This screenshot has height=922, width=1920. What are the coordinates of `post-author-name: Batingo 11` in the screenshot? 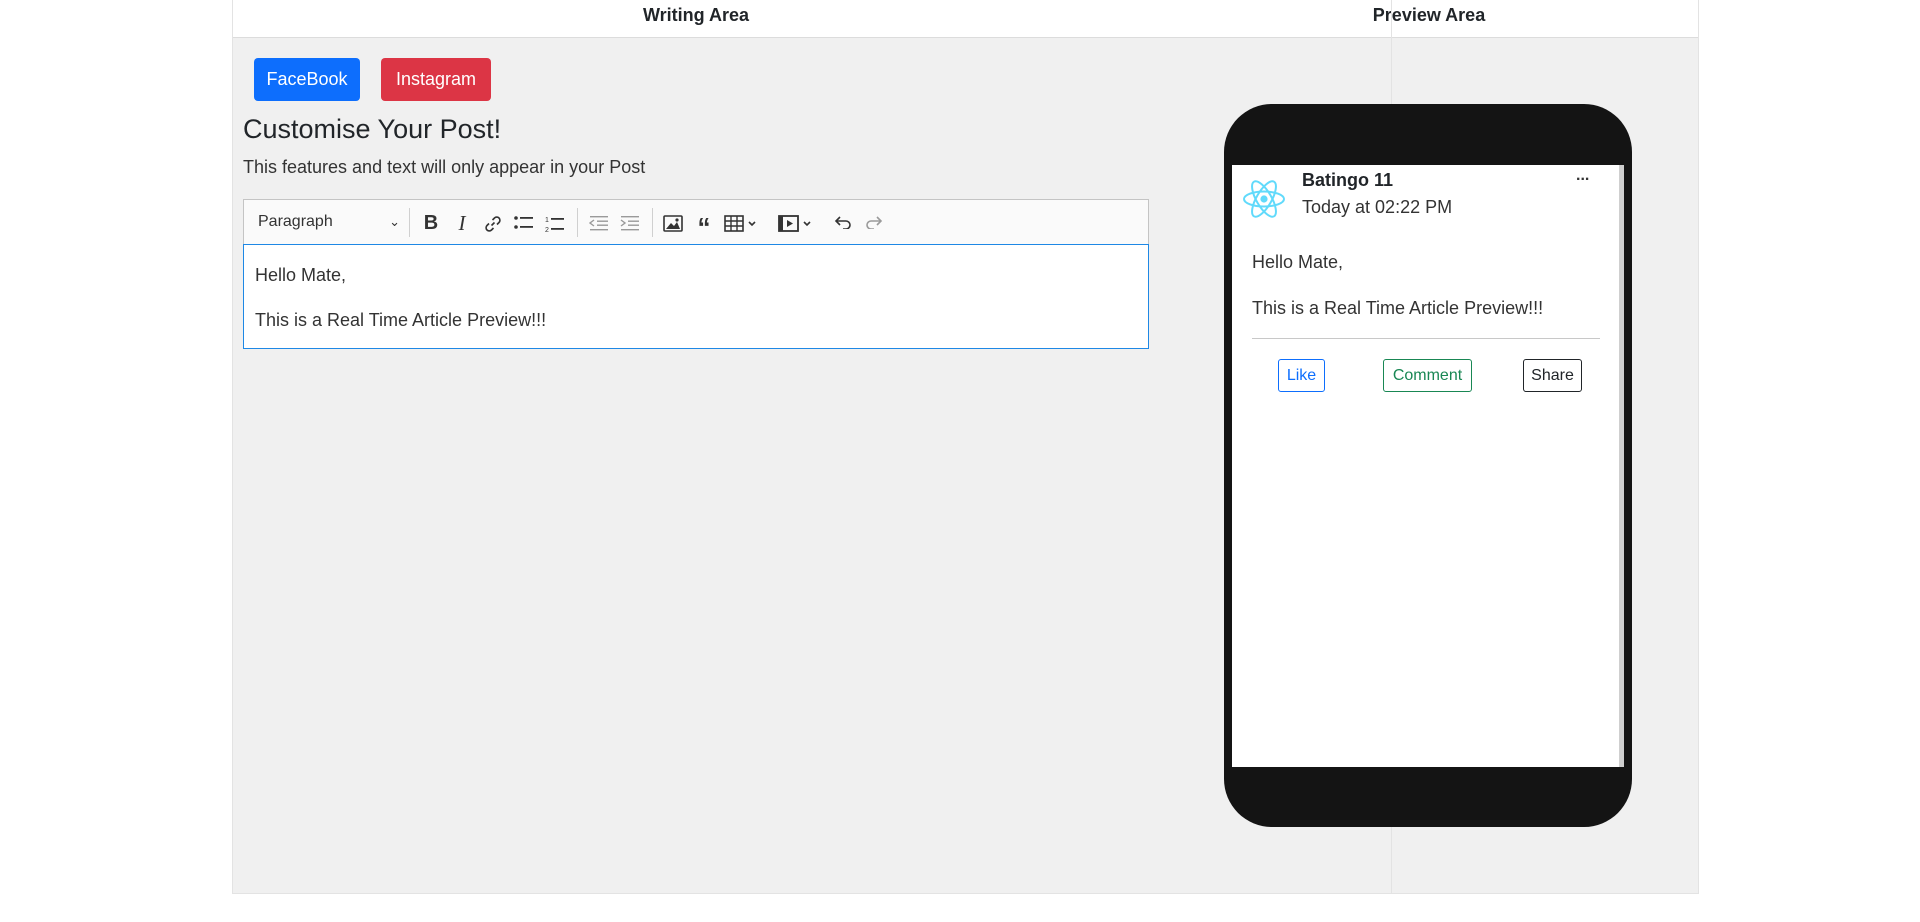 It's located at (1348, 180).